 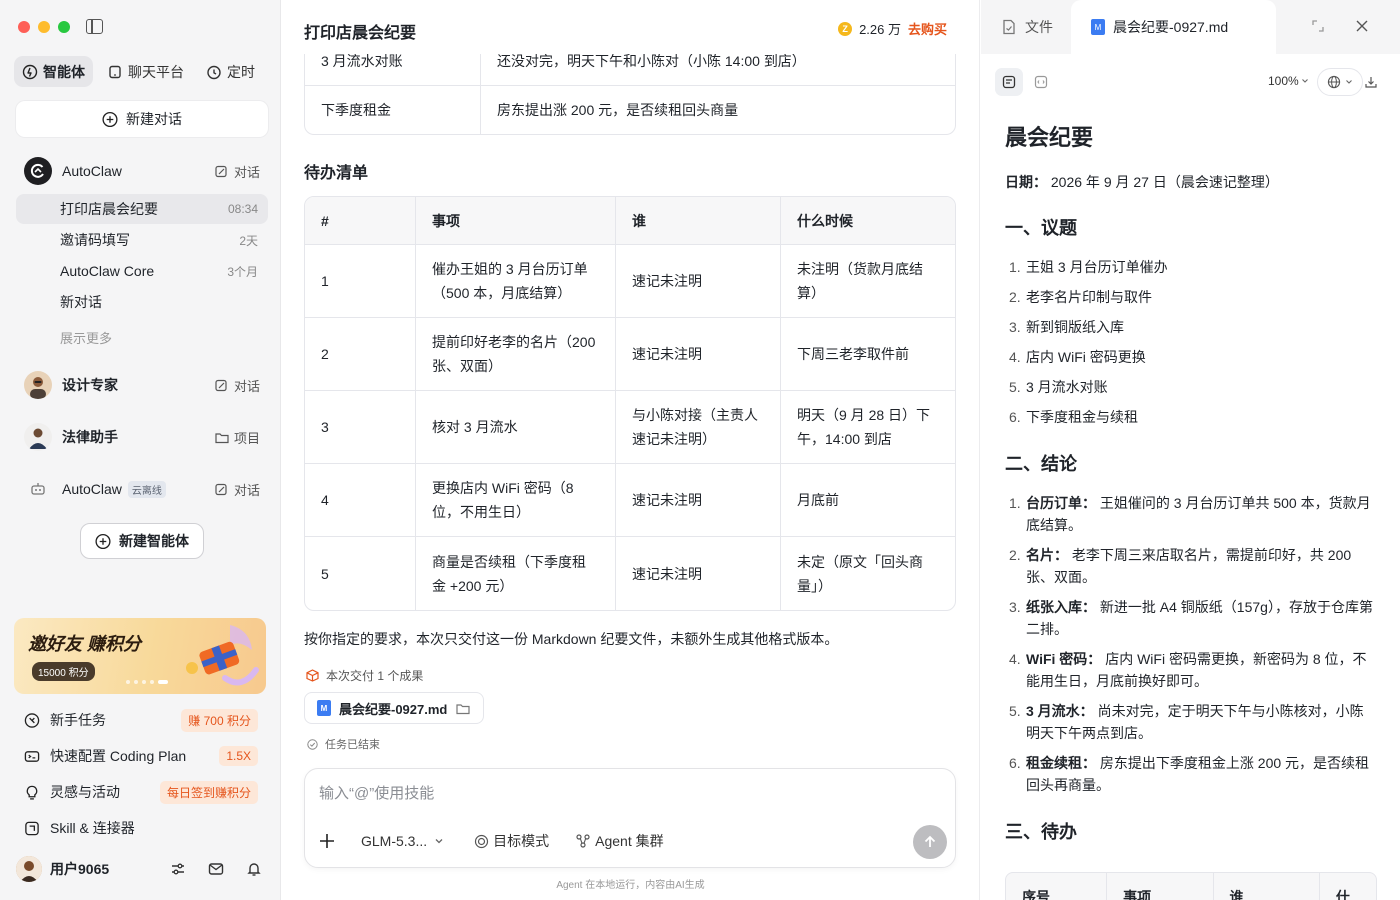 I want to click on chat-platform-icon, so click(x=115, y=72).